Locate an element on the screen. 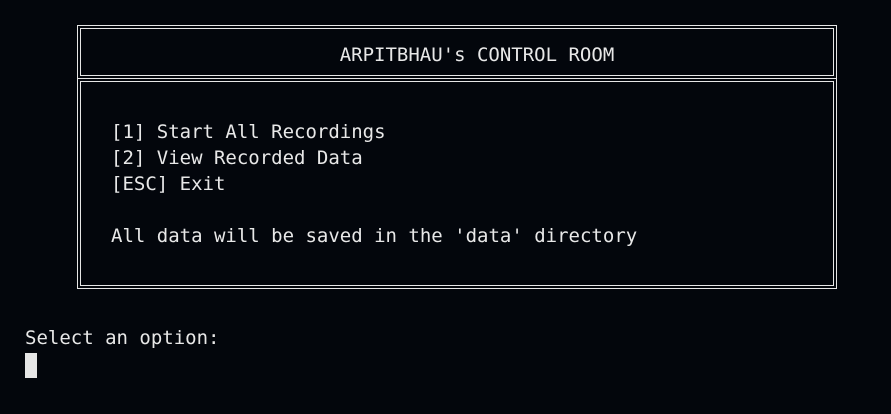 The height and width of the screenshot is (414, 891). option-prompt: Select an option: is located at coordinates (122, 338).